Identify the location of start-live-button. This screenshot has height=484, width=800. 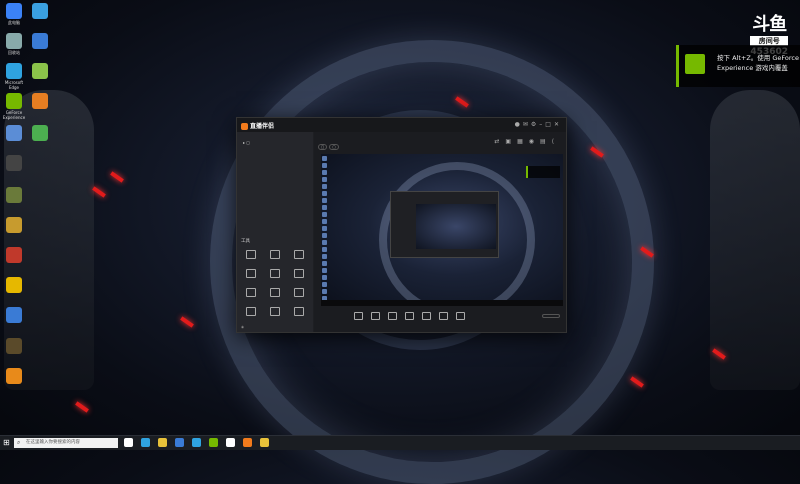
(551, 316).